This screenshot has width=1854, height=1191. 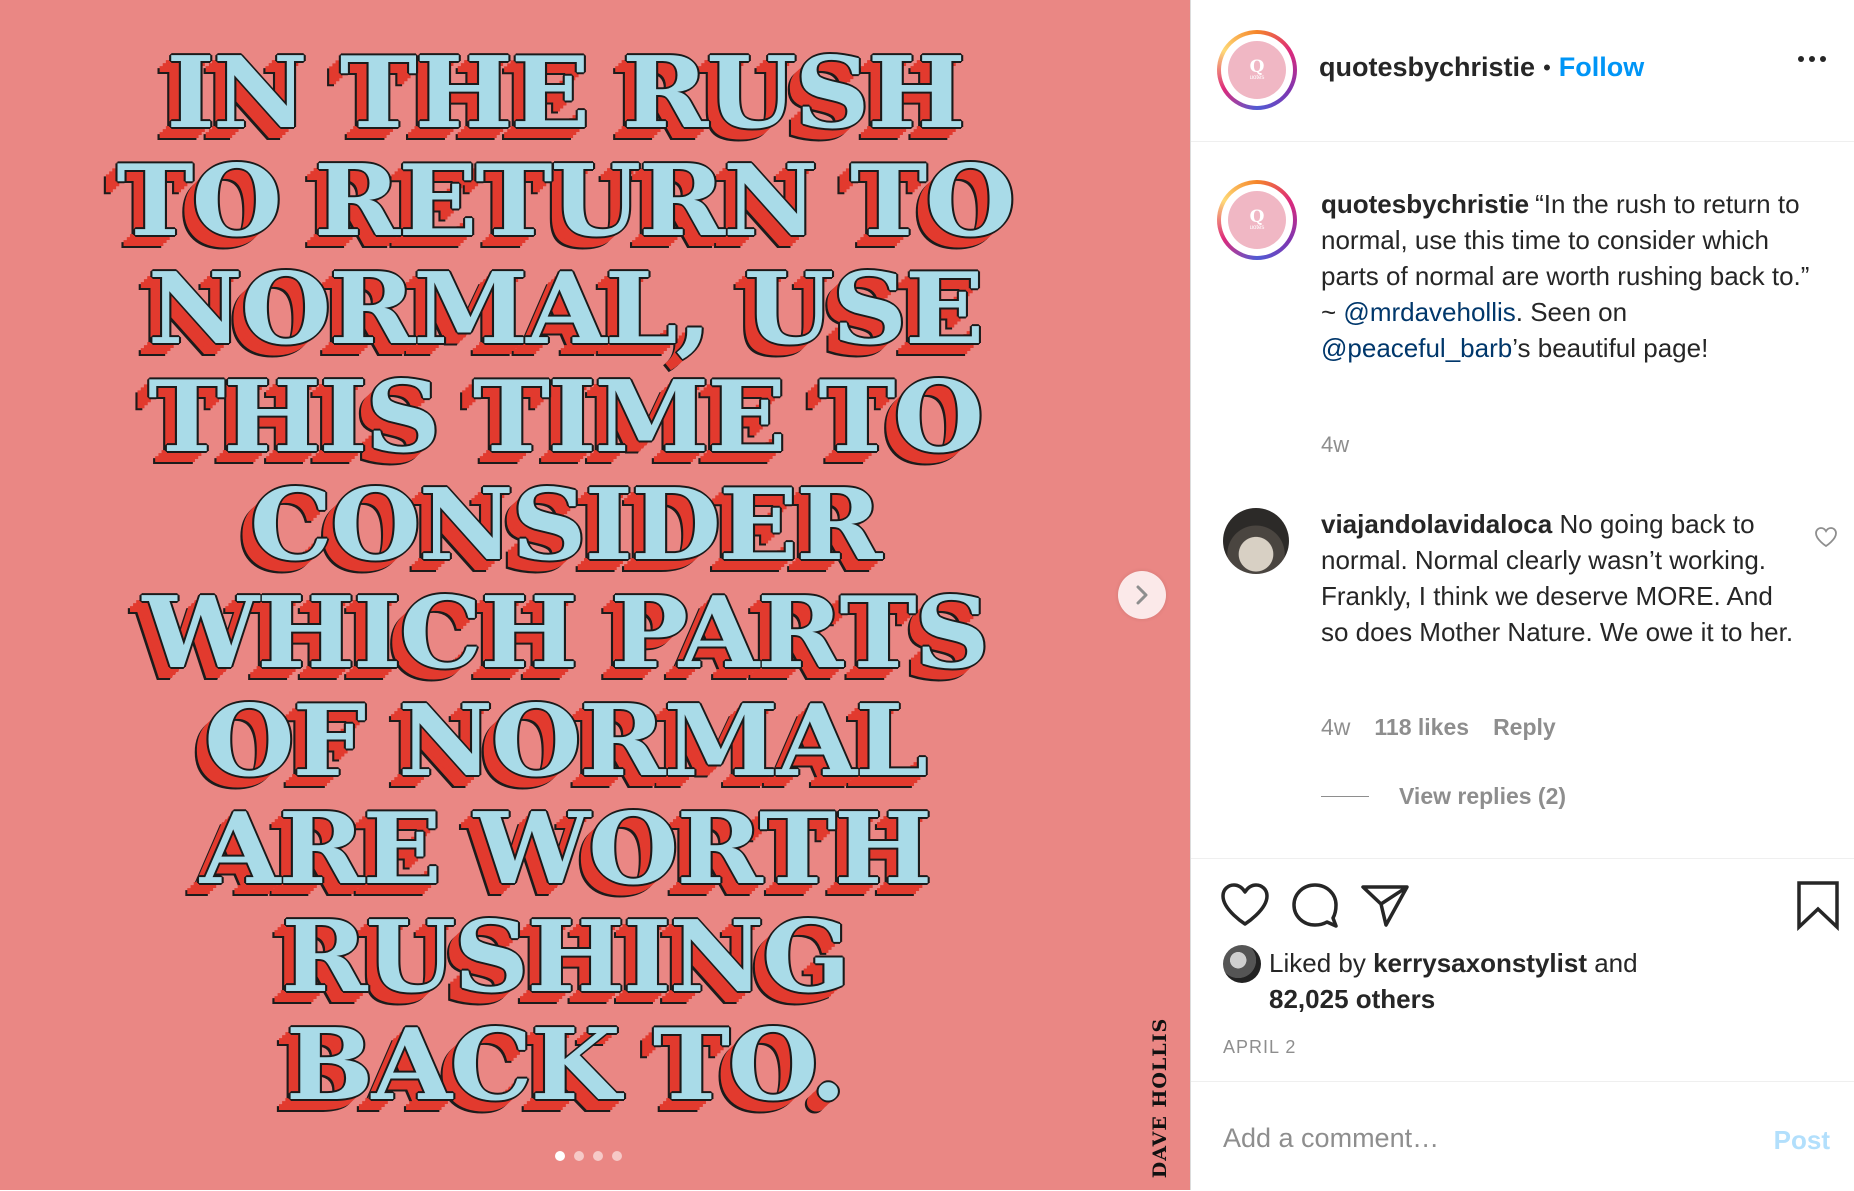 I want to click on quote-line: BACK TO., so click(x=566, y=1065).